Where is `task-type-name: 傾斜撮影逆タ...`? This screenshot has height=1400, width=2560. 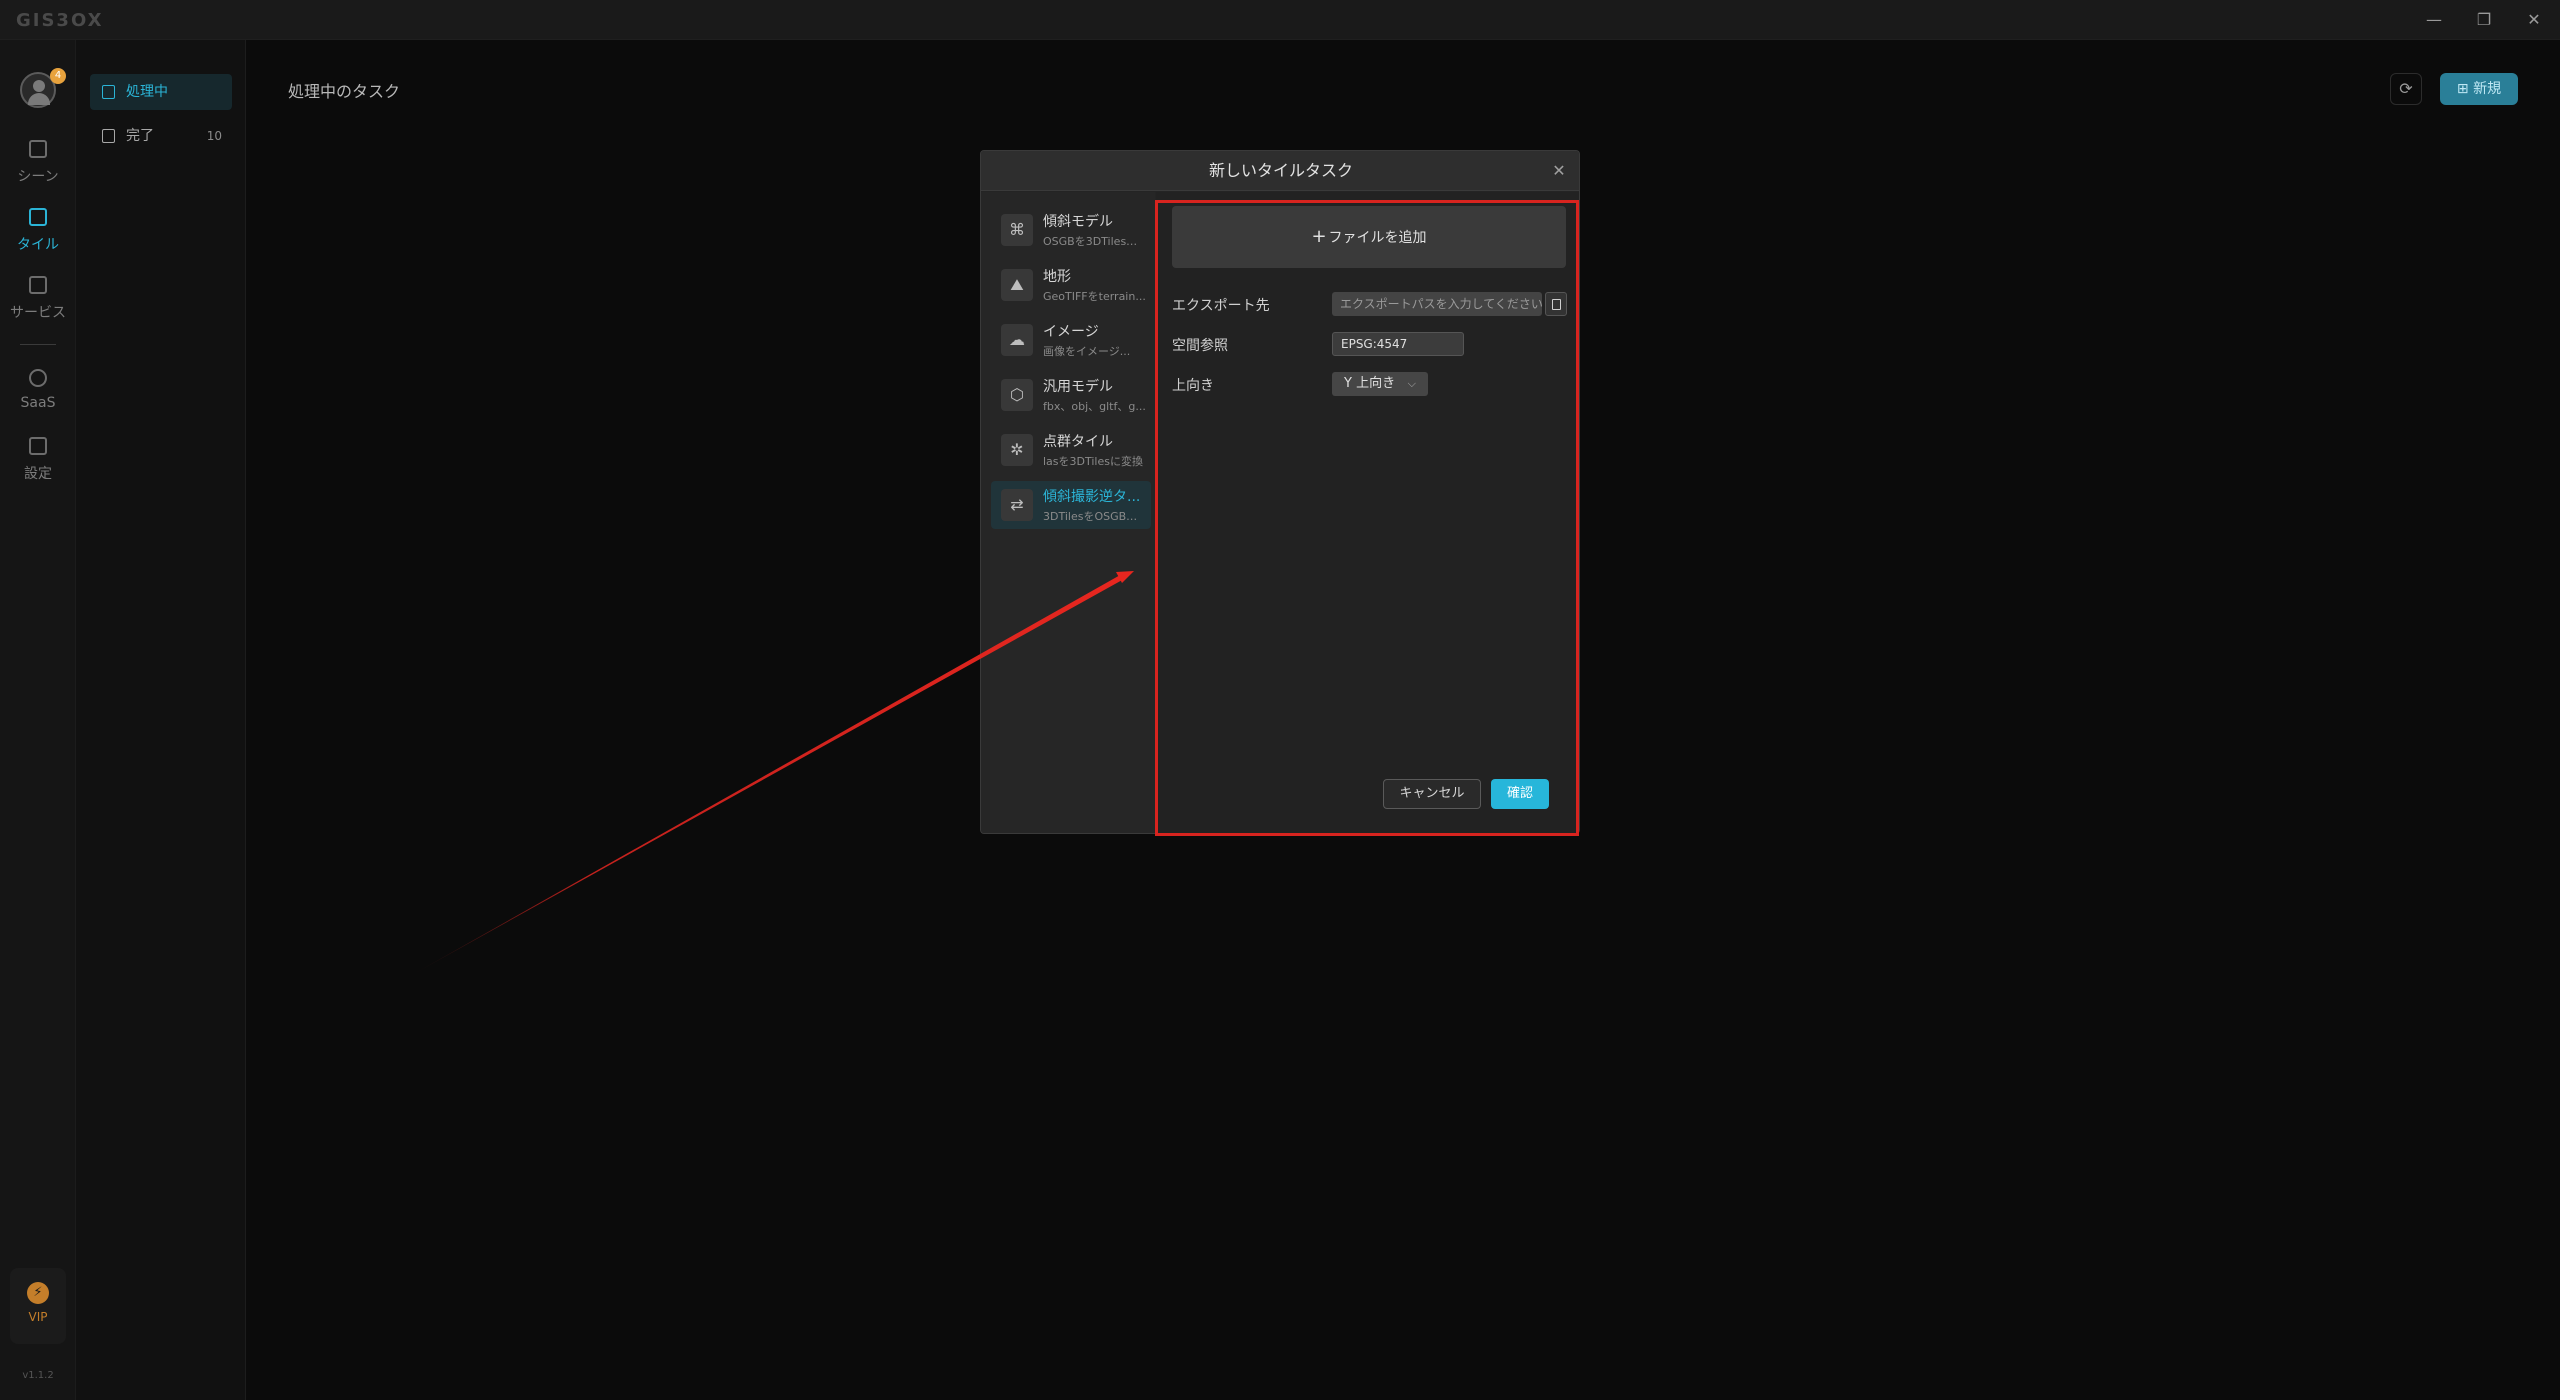 task-type-name: 傾斜撮影逆タ... is located at coordinates (1092, 497).